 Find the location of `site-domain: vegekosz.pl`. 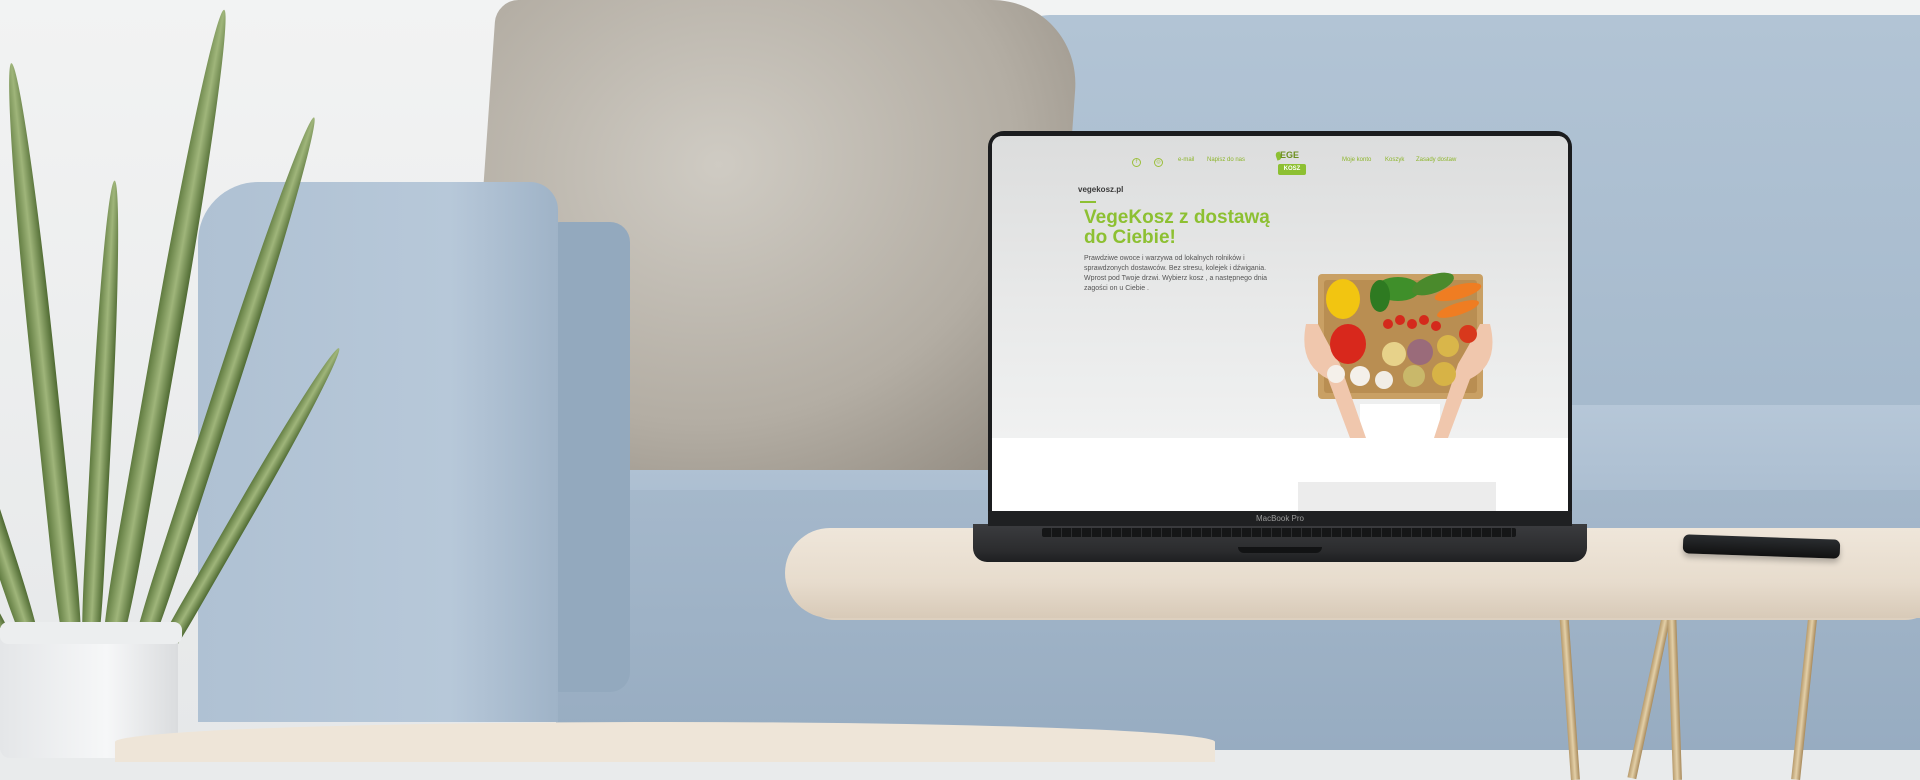

site-domain: vegekosz.pl is located at coordinates (1101, 189).